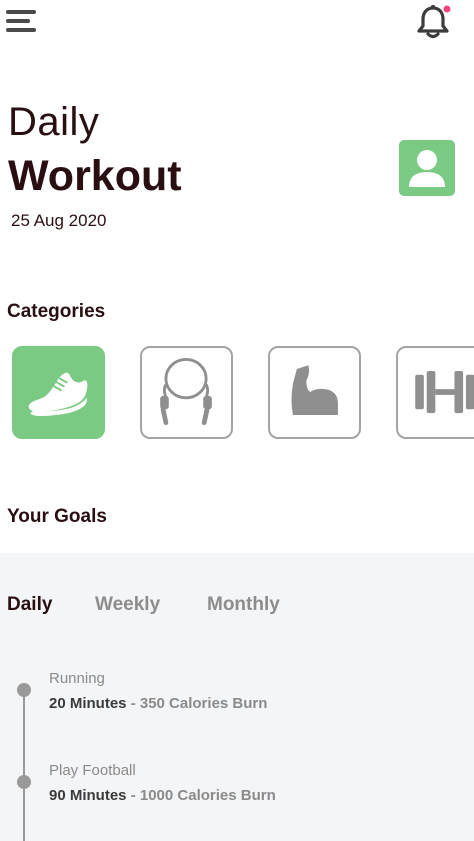 This screenshot has width=474, height=841. I want to click on goal-duration: 90 Minutes, so click(88, 795).